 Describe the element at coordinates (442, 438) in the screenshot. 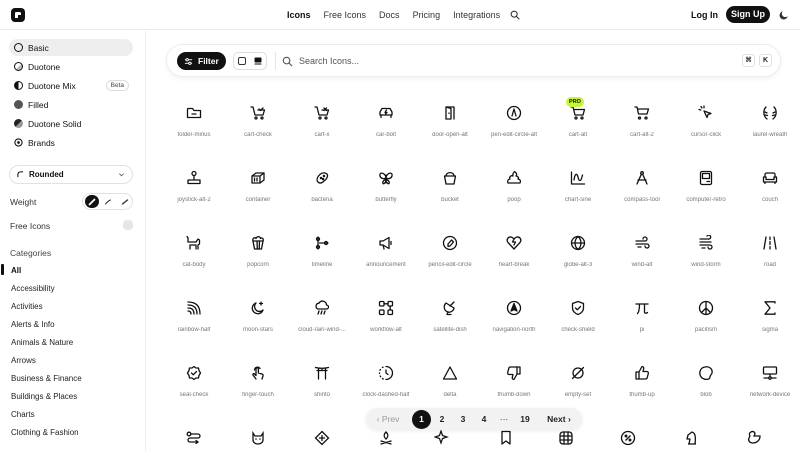

I see `sparkles-icon` at that location.